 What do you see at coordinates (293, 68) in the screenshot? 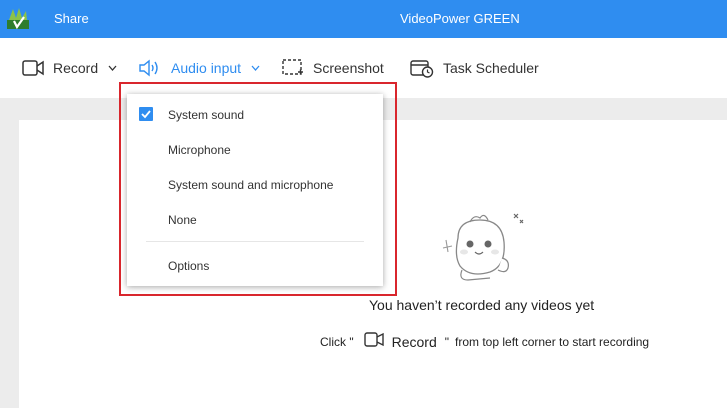
I see `screenshot-crop-icon` at bounding box center [293, 68].